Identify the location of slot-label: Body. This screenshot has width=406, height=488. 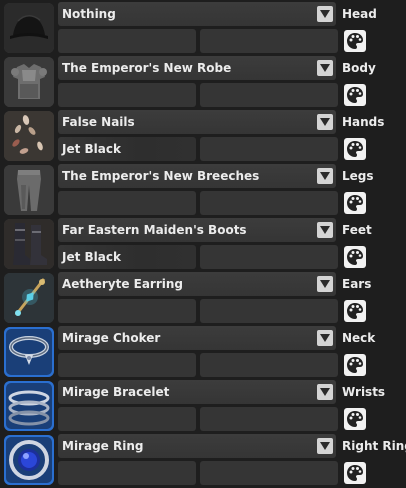
(359, 68).